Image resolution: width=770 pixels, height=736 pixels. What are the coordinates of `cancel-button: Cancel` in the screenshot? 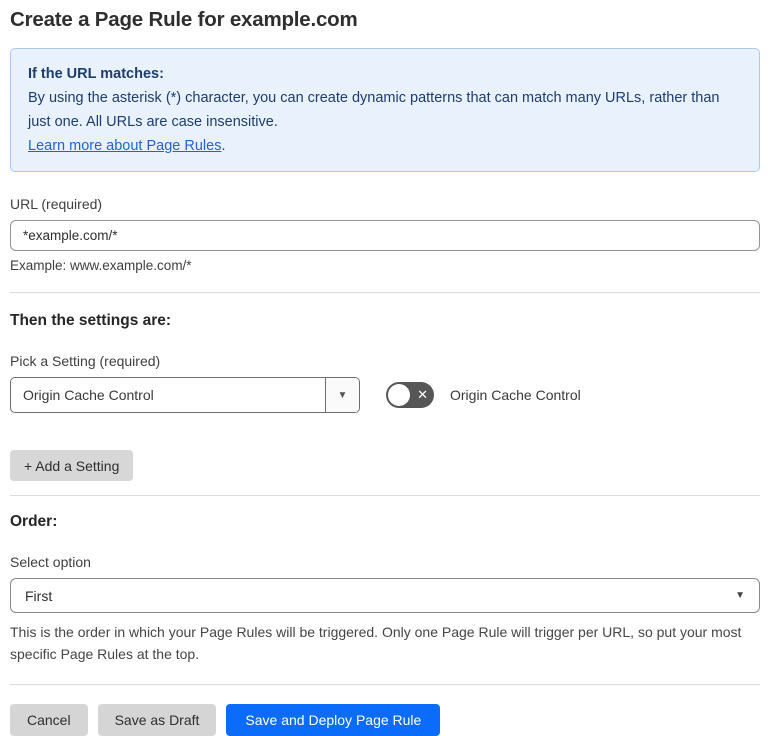 It's located at (49, 720).